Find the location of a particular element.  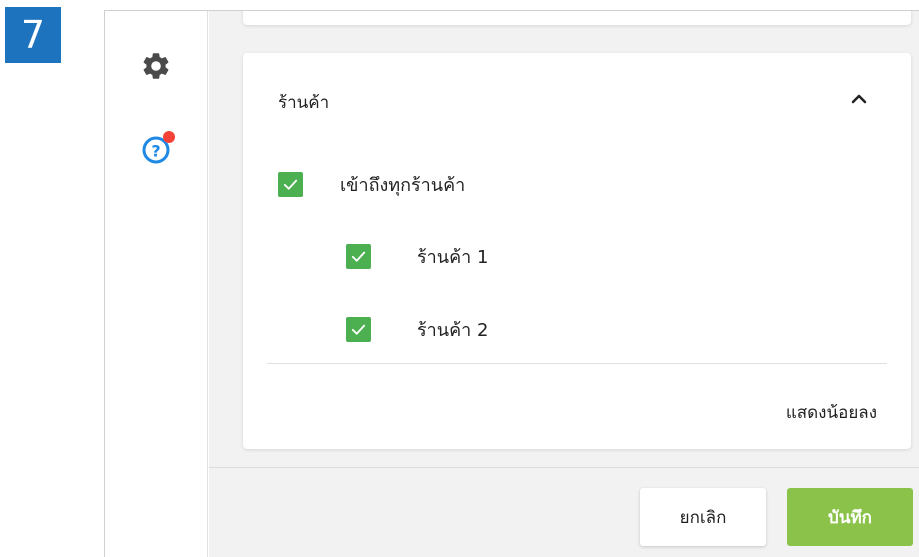

store-1-row: ร้านค้า 1 is located at coordinates (417, 256).